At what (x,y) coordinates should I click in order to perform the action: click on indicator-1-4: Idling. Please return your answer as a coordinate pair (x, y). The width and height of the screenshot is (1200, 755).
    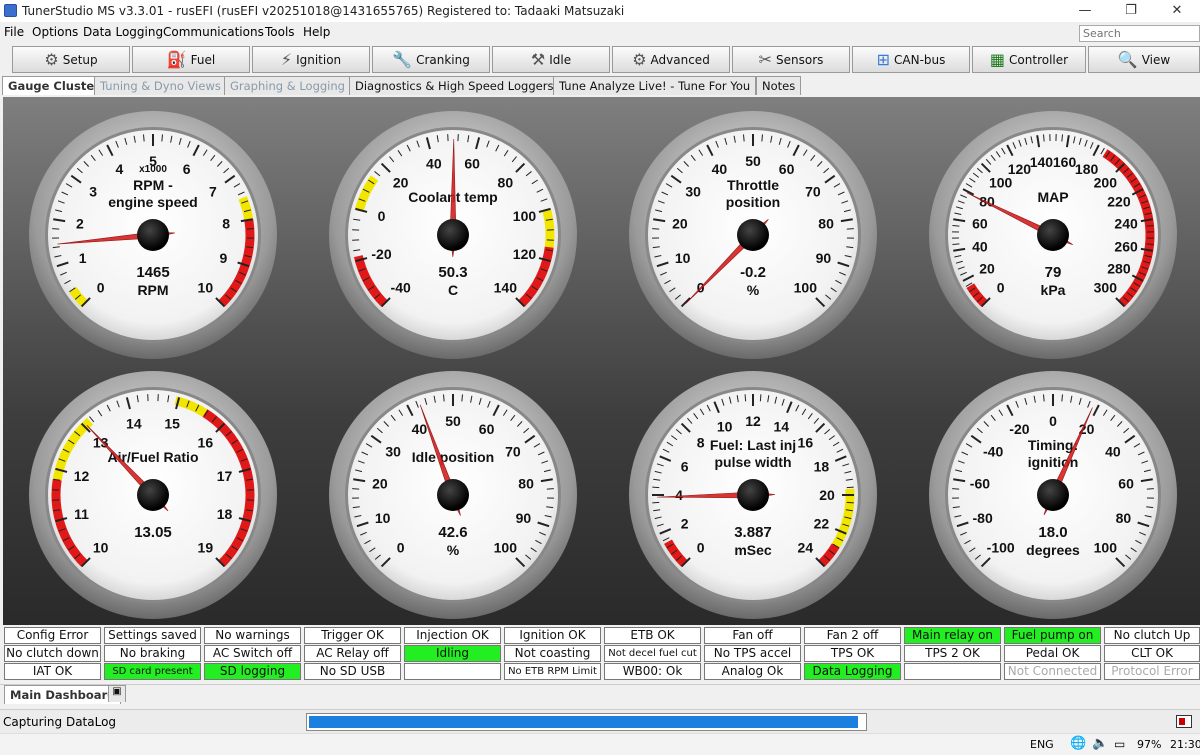
    Looking at the image, I should click on (452, 653).